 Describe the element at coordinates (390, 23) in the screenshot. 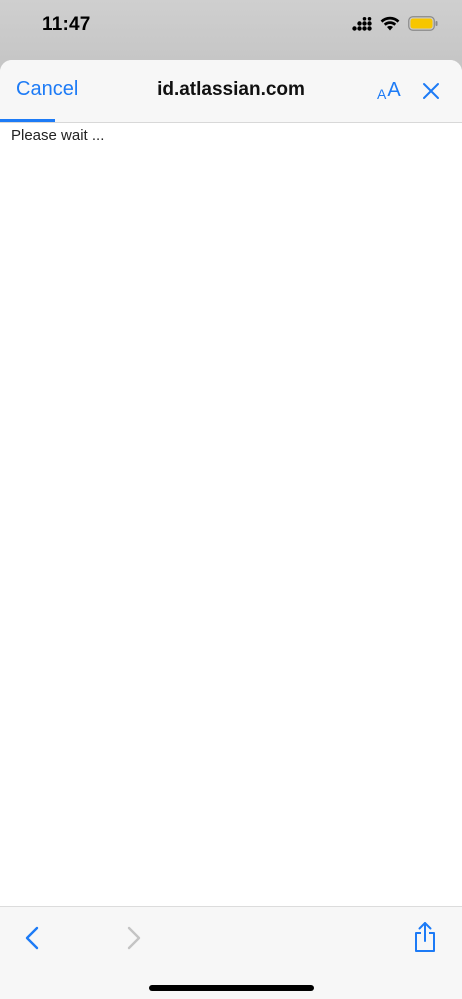

I see `wifi-icon` at that location.